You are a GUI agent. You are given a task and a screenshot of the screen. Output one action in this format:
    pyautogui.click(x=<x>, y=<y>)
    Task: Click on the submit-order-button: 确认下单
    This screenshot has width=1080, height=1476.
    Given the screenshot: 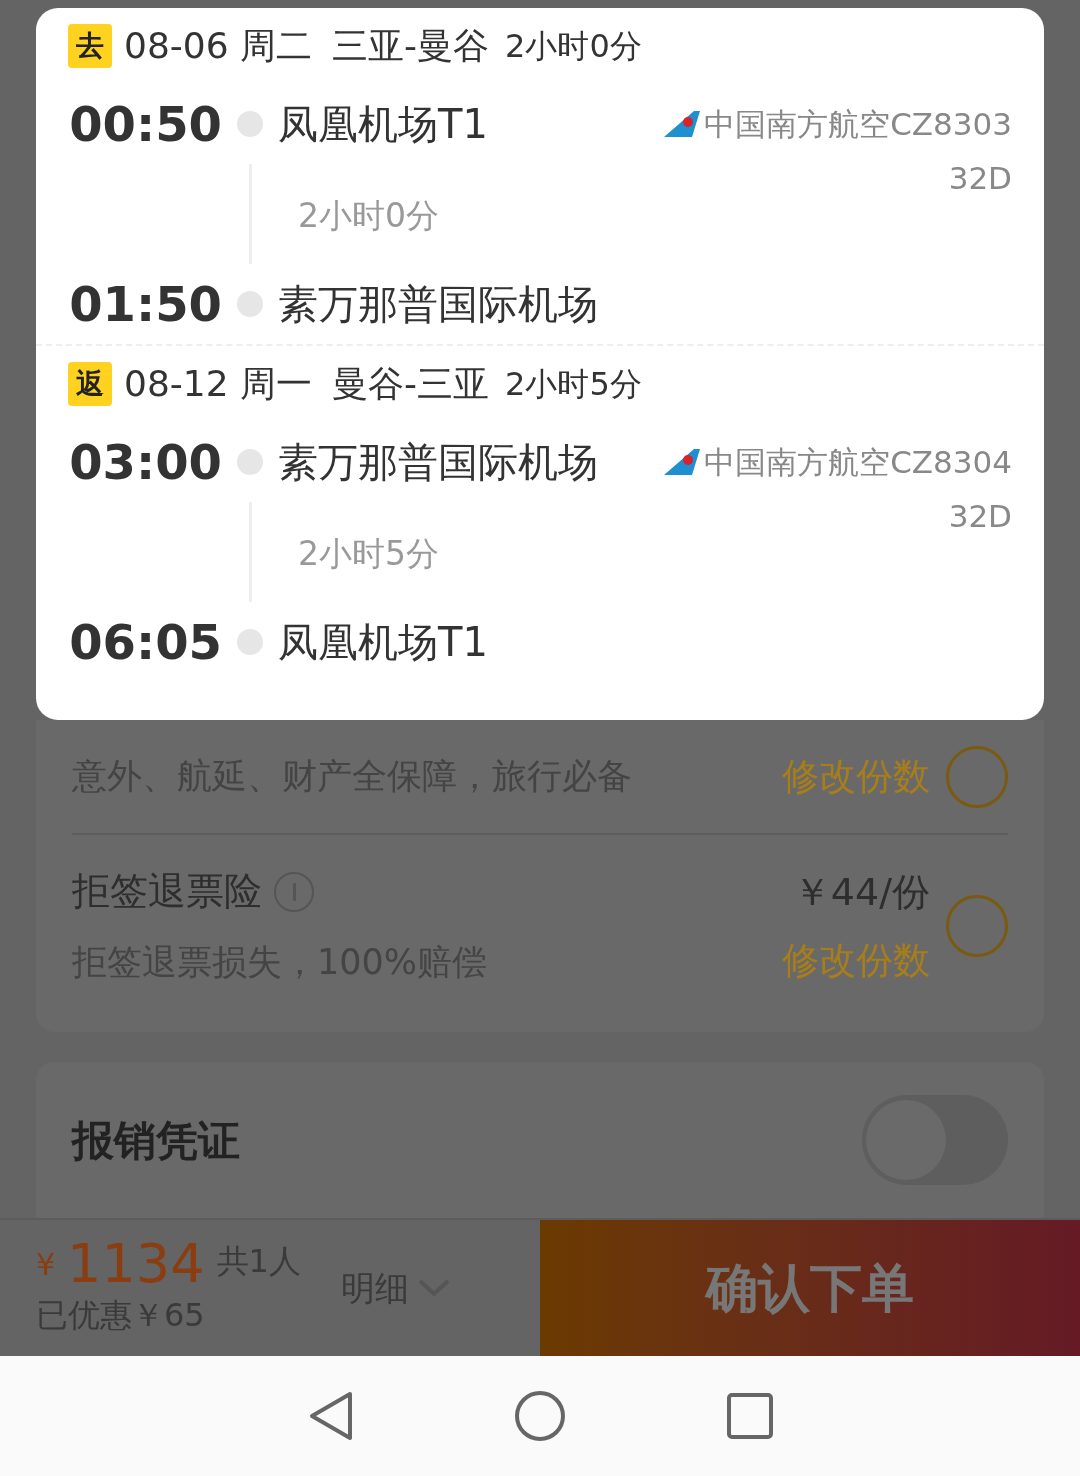 What is the action you would take?
    pyautogui.click(x=810, y=1288)
    